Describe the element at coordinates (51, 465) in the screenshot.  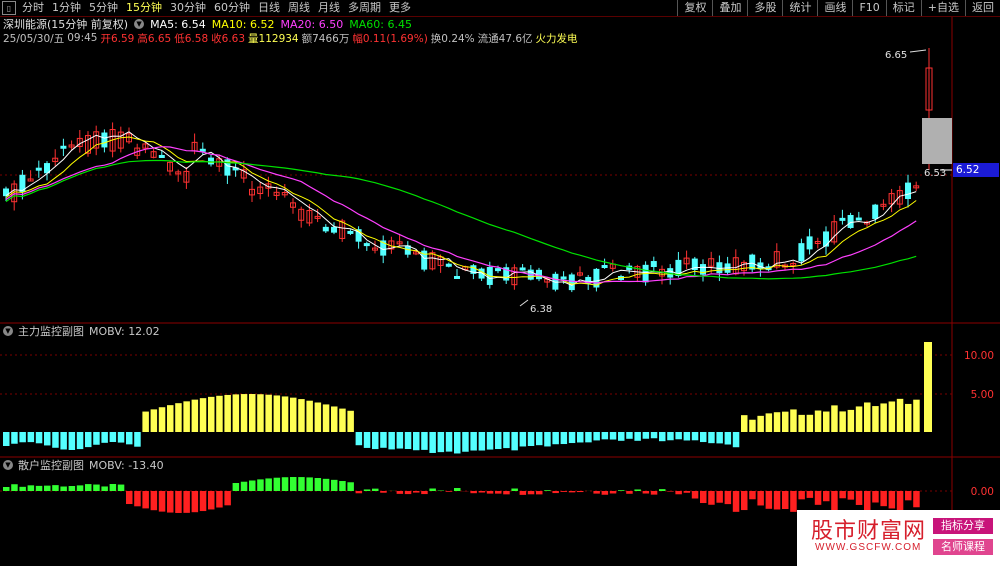
I see `retail-title: 散户监控副图` at that location.